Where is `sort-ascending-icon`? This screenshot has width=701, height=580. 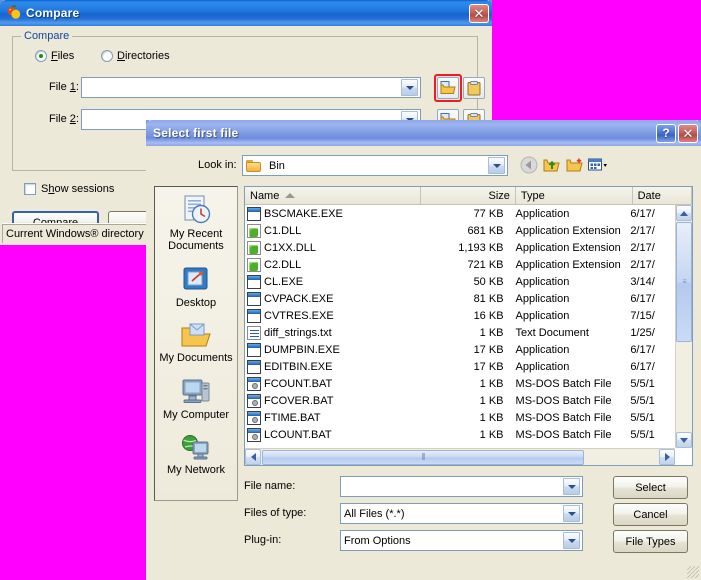 sort-ascending-icon is located at coordinates (290, 195).